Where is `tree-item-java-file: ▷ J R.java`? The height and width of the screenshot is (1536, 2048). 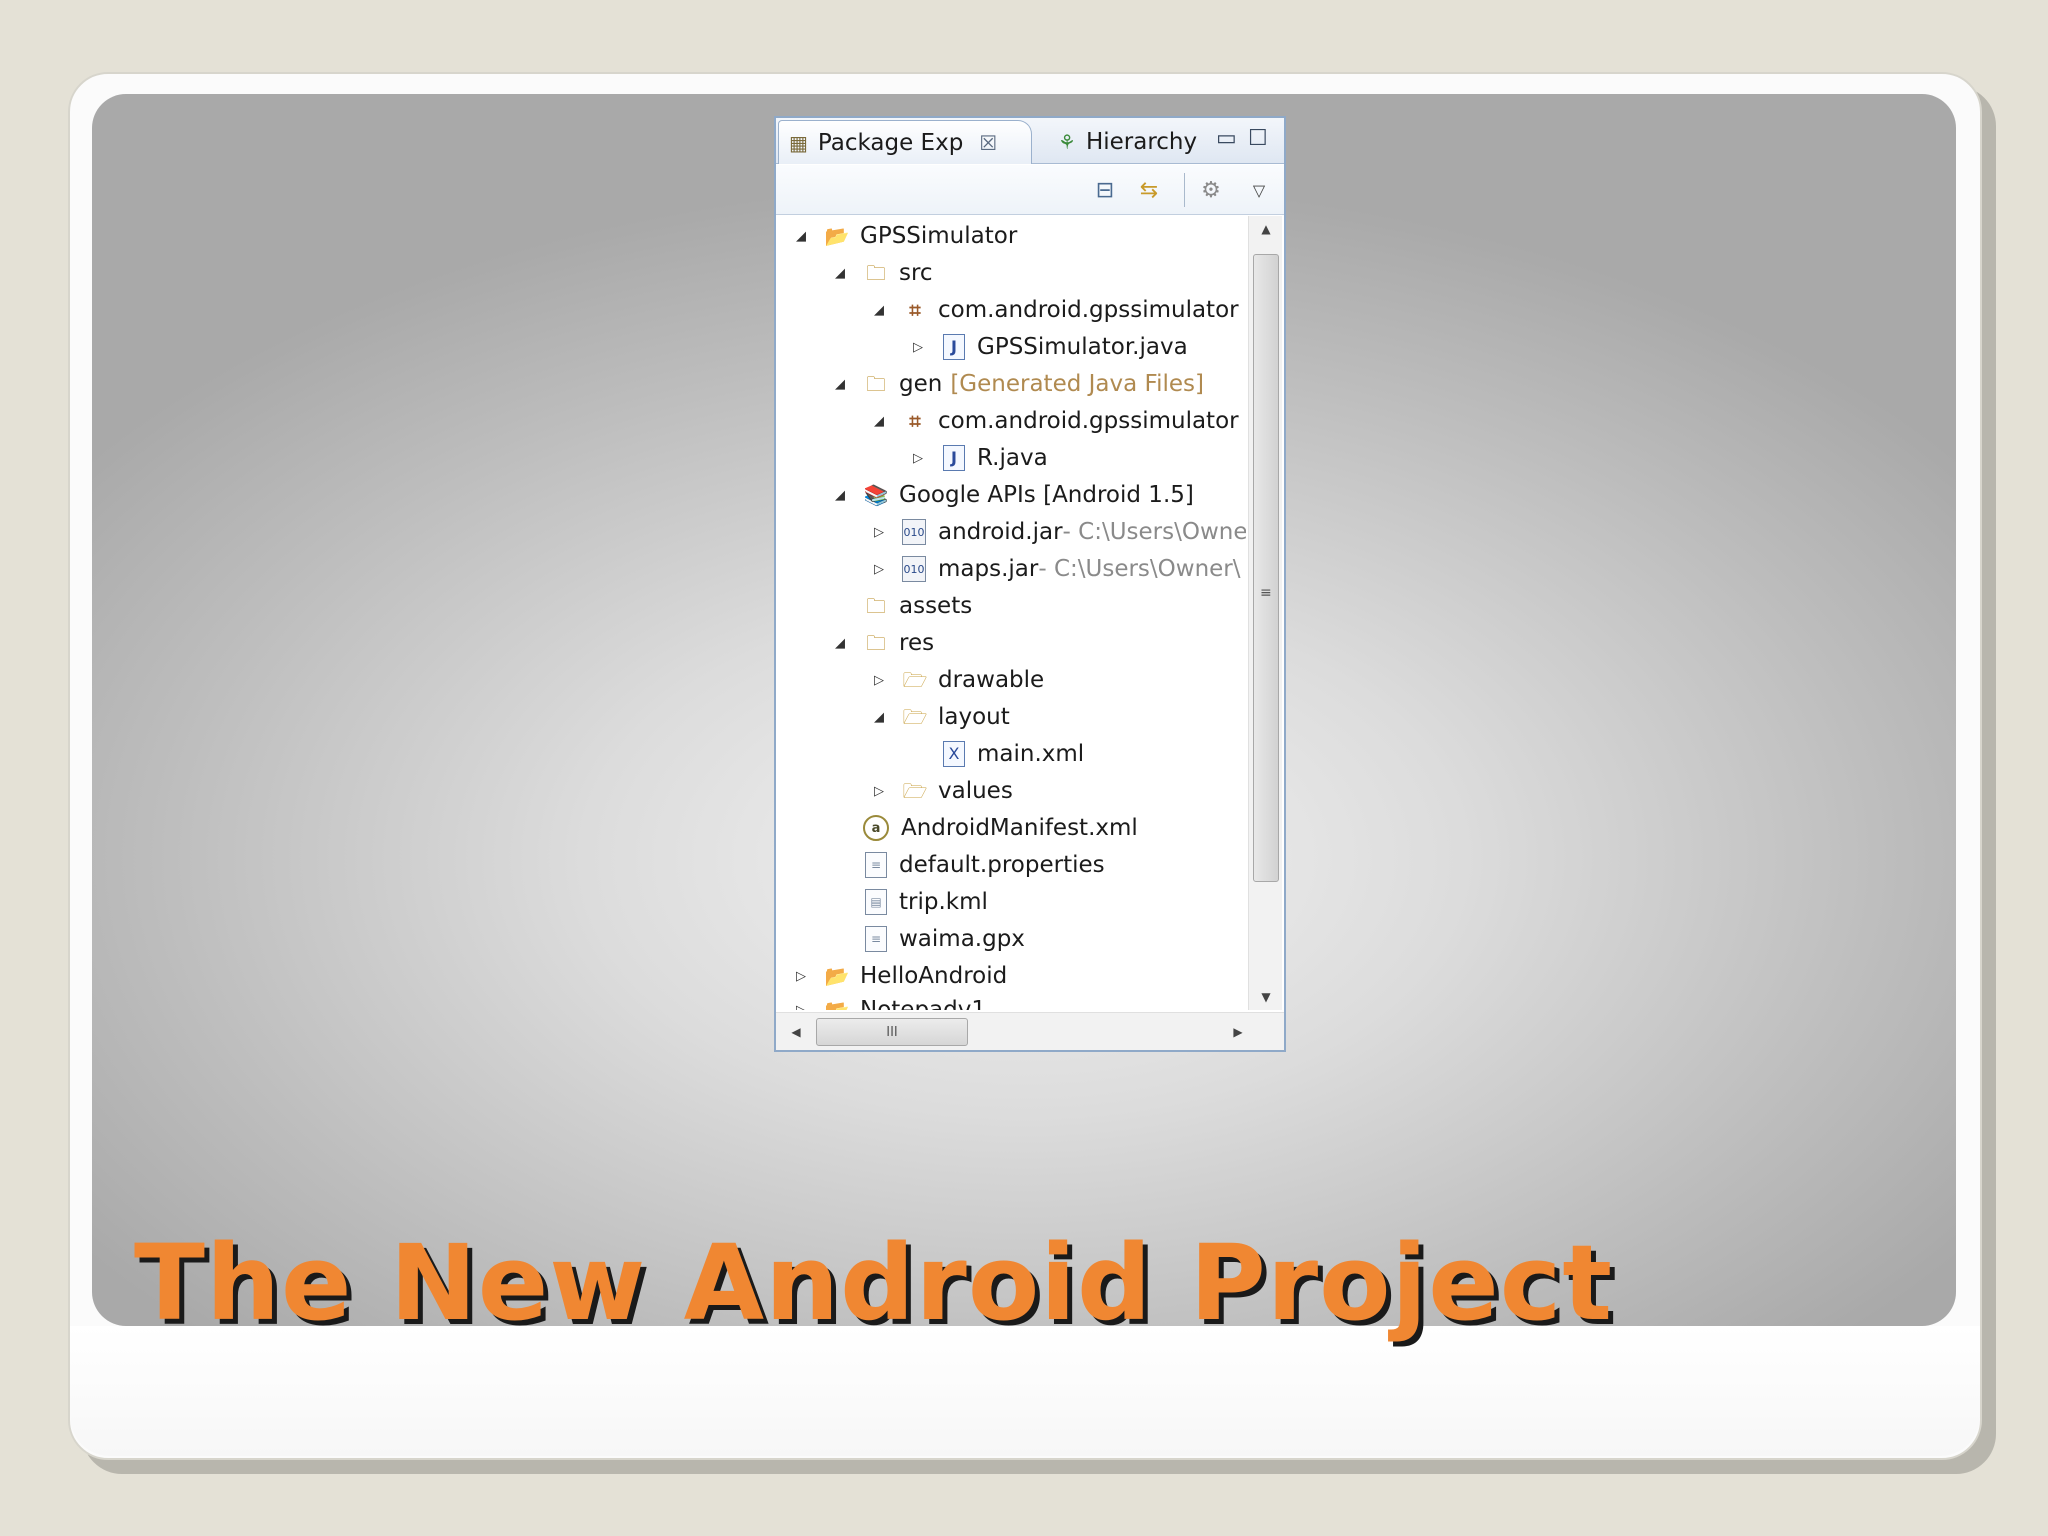 tree-item-java-file: ▷ J R.java is located at coordinates (978, 458).